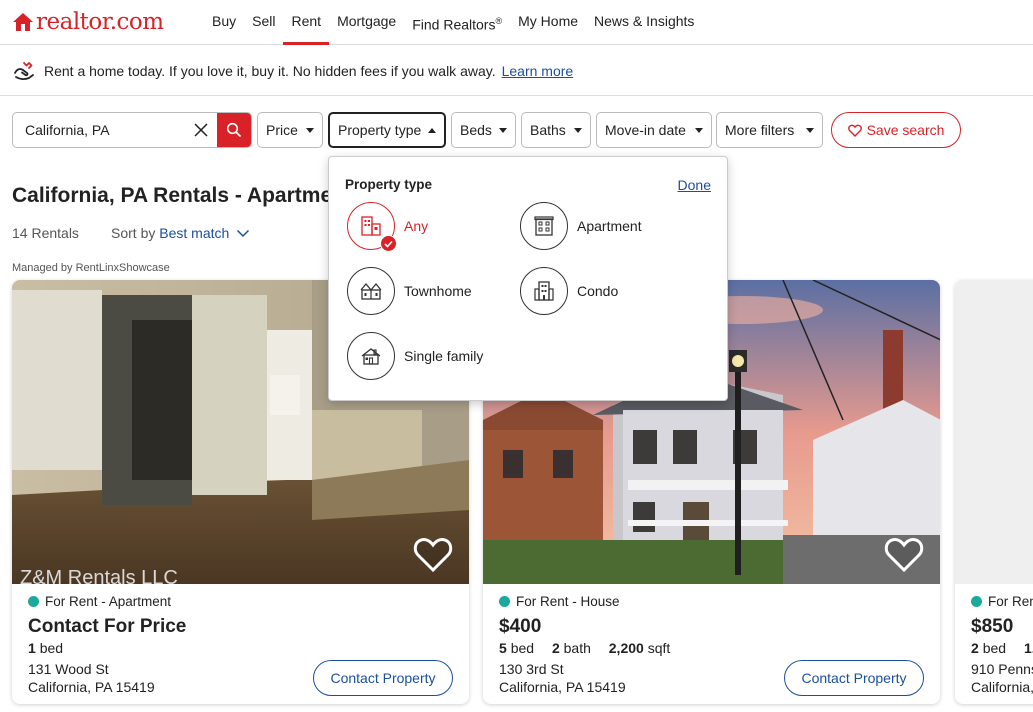 This screenshot has height=712, width=1033. I want to click on listing-price: Contact For Price, so click(107, 626).